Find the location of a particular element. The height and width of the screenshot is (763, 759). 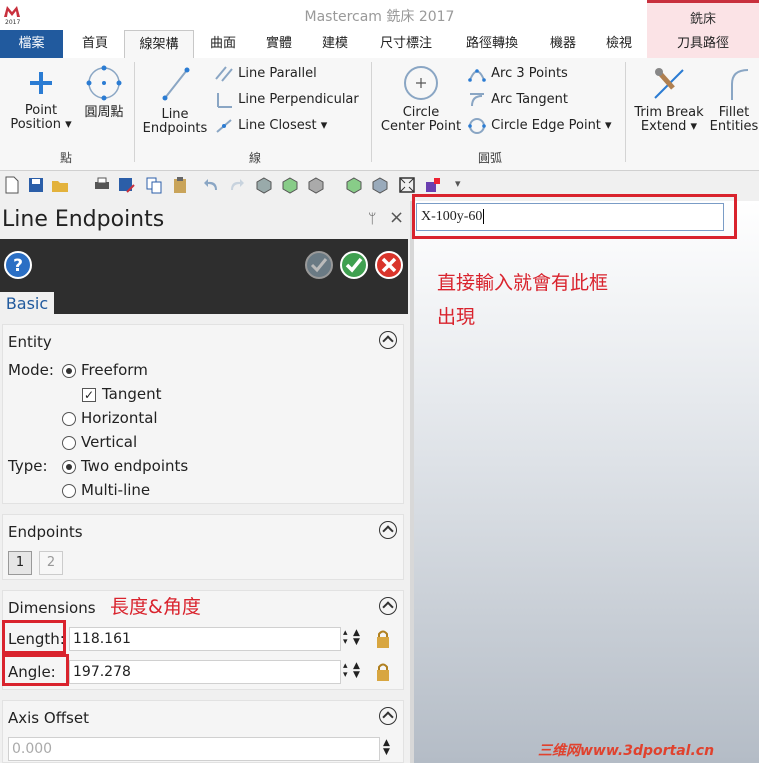

entity-section-title: Entity is located at coordinates (30, 342).